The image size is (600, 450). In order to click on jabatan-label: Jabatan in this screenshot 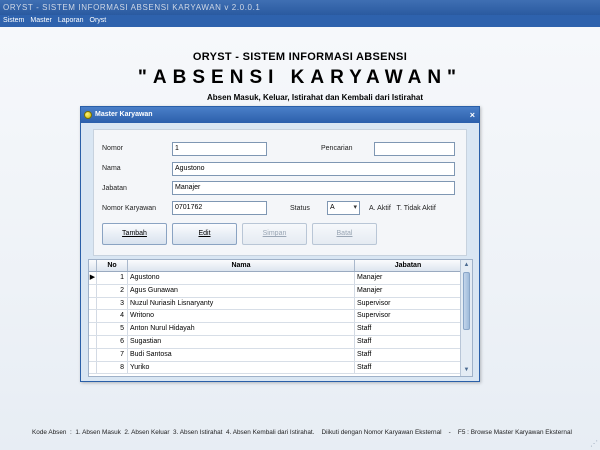, I will do `click(114, 188)`.